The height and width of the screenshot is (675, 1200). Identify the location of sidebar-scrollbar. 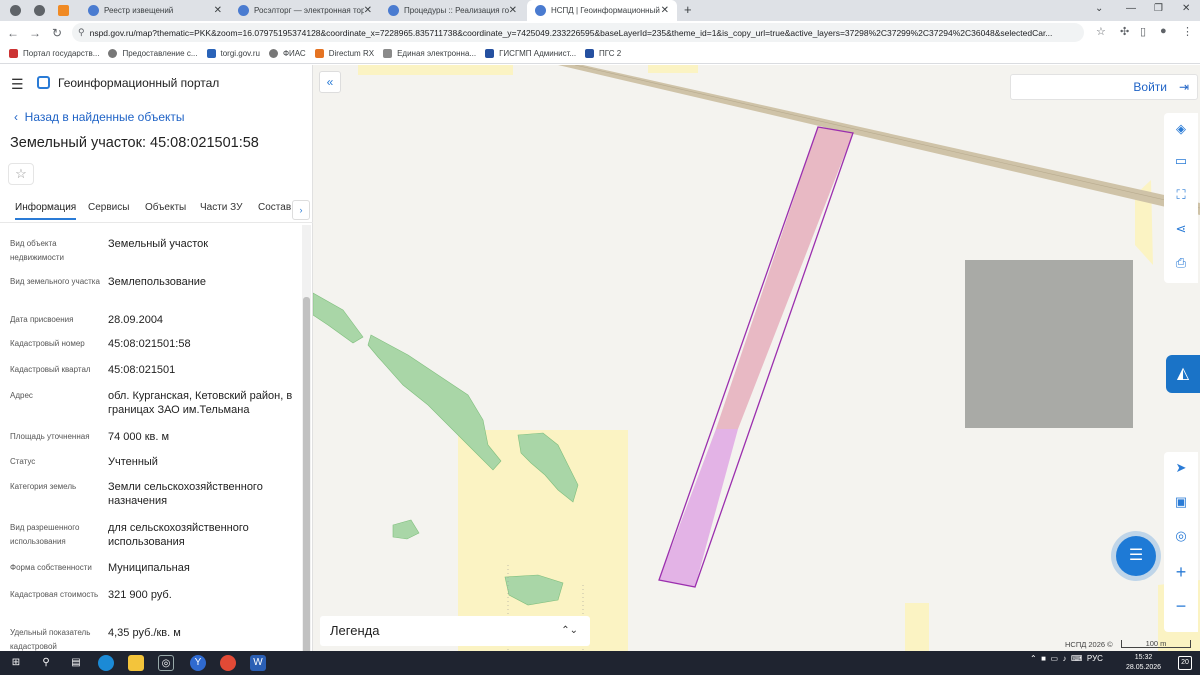
(306, 449).